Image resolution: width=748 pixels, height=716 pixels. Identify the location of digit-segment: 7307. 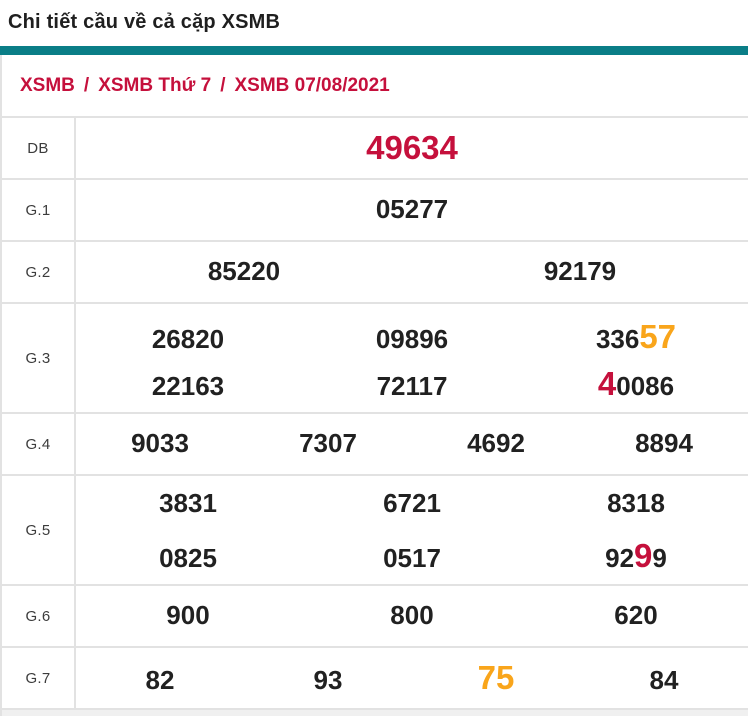
(328, 443).